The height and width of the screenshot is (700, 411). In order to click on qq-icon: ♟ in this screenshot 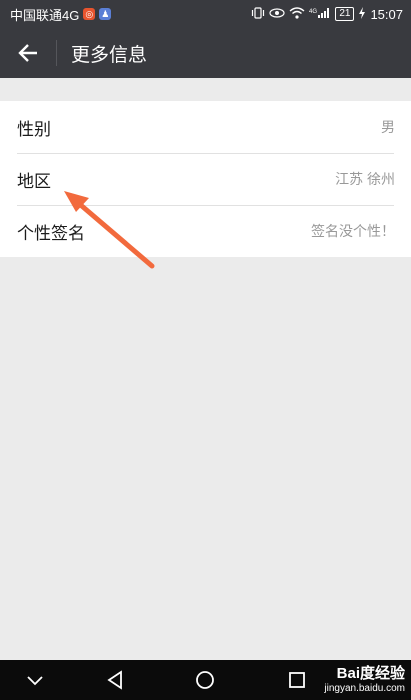, I will do `click(105, 14)`.